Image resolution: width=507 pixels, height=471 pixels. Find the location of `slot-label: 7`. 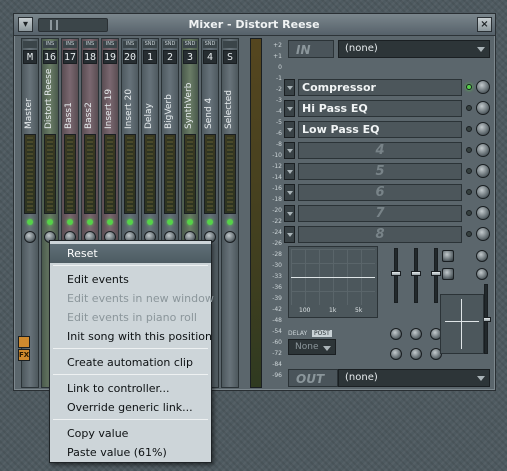

slot-label: 7 is located at coordinates (380, 213).